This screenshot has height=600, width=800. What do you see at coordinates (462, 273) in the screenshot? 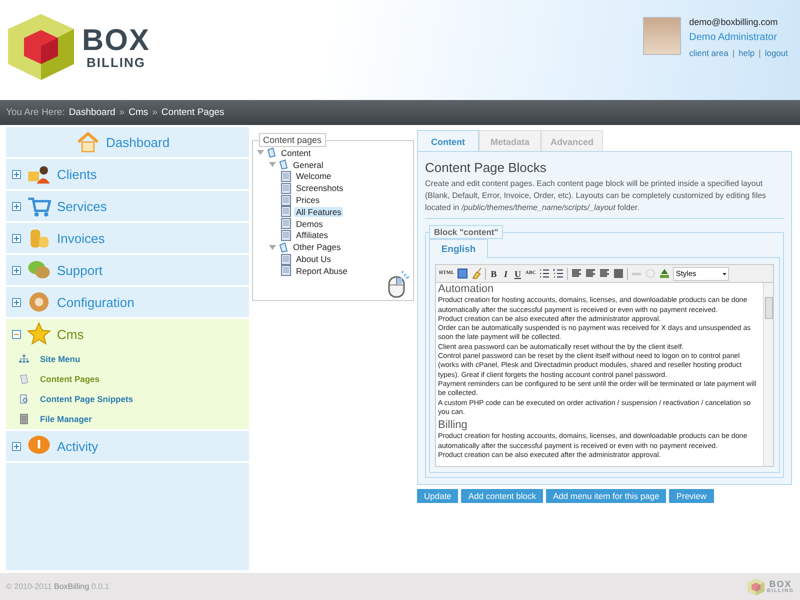
I see `window-icon` at bounding box center [462, 273].